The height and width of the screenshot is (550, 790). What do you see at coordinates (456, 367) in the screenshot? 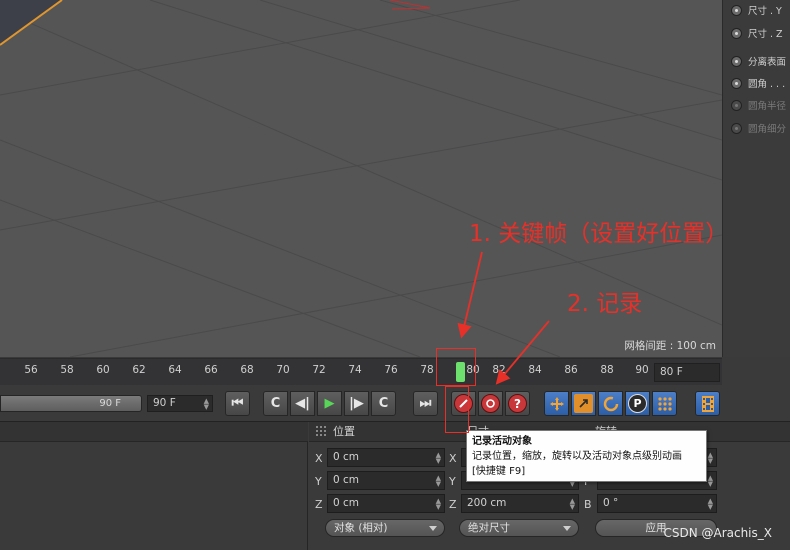
I see `annotation-box-keyframe` at bounding box center [456, 367].